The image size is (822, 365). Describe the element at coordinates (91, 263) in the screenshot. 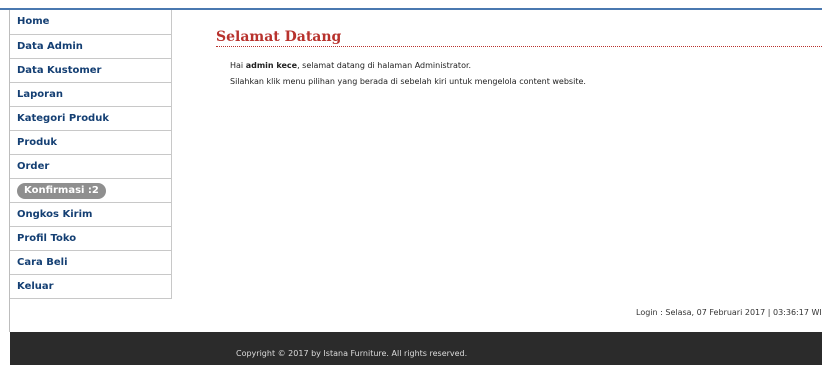

I see `menu-item-cara-beli: Cara Beli` at that location.